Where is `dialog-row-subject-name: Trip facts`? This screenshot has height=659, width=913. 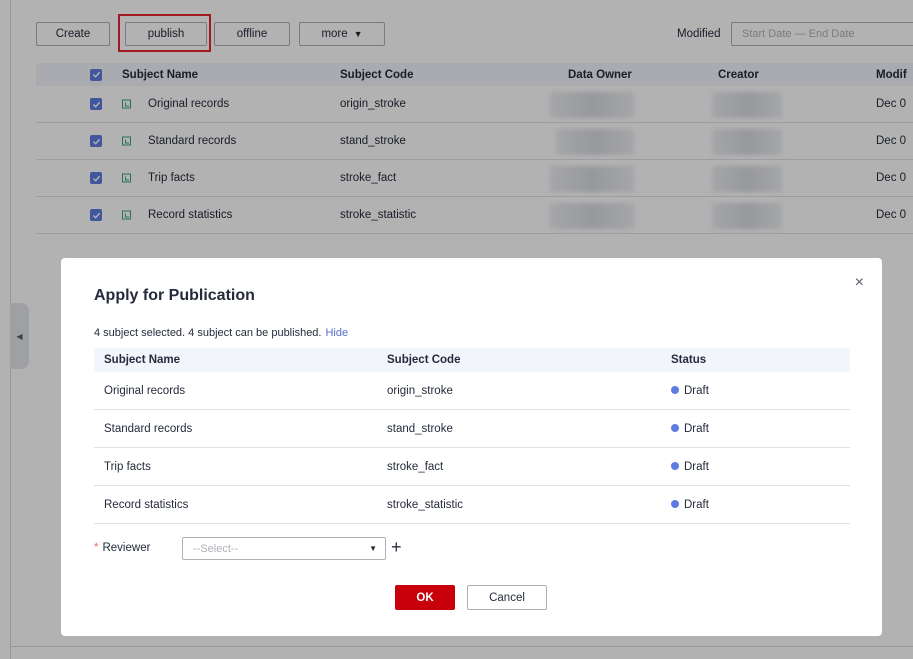
dialog-row-subject-name: Trip facts is located at coordinates (127, 466).